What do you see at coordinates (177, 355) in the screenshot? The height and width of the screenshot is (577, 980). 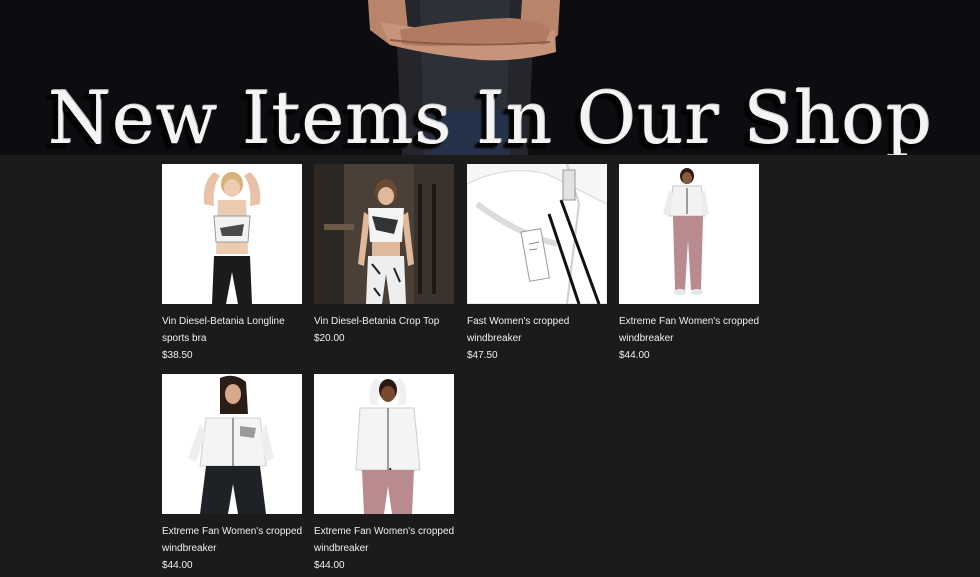 I see `product-price: $38.50` at bounding box center [177, 355].